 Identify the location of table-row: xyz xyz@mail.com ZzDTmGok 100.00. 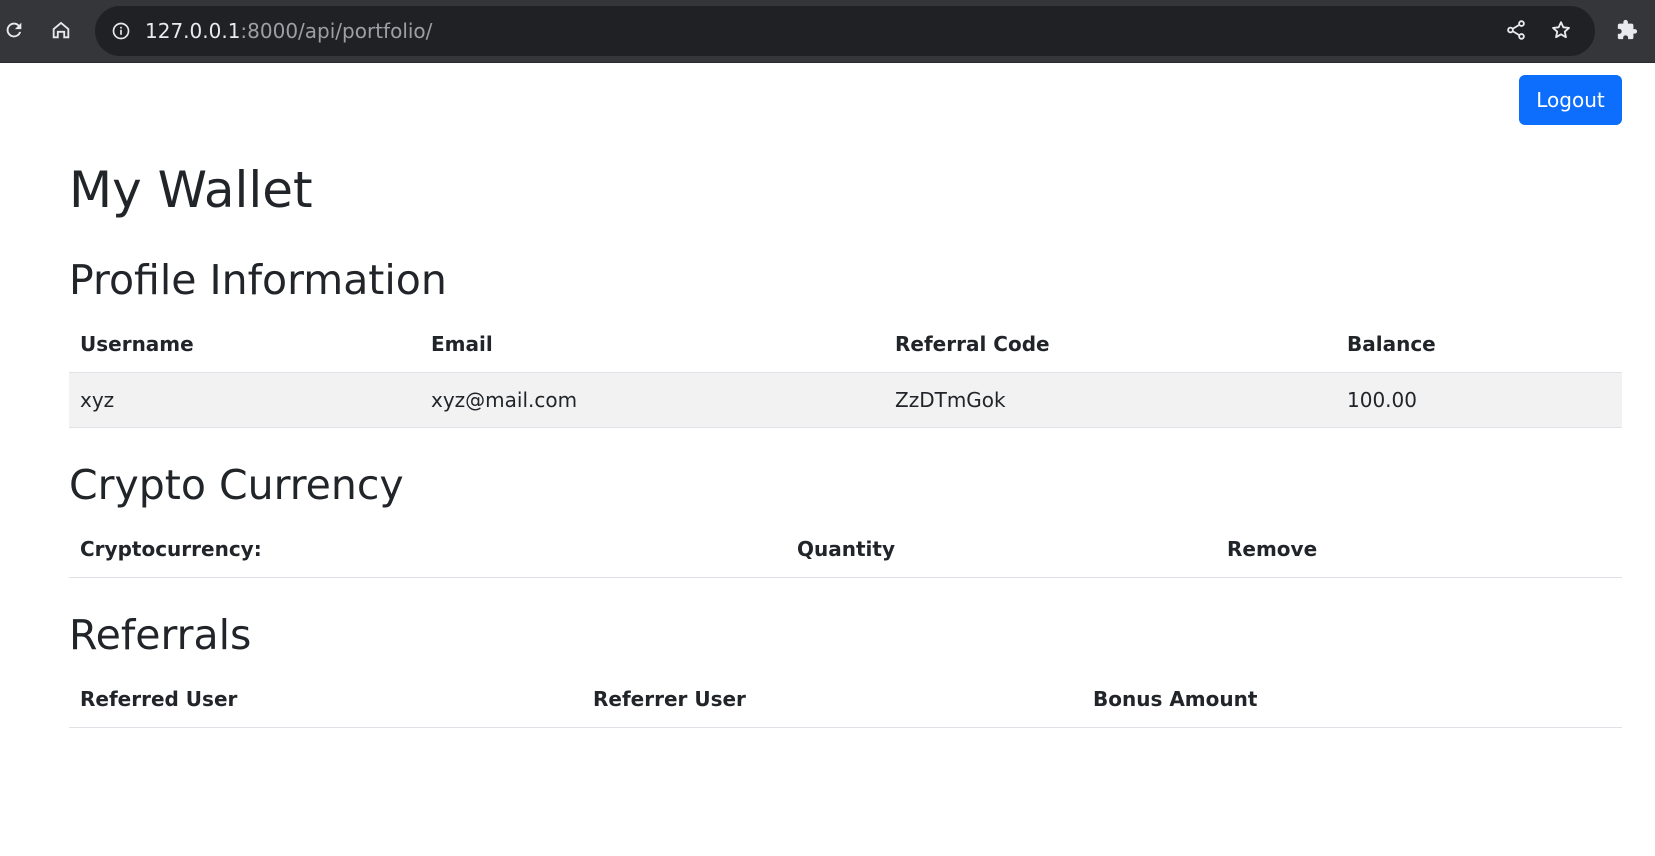
(845, 400).